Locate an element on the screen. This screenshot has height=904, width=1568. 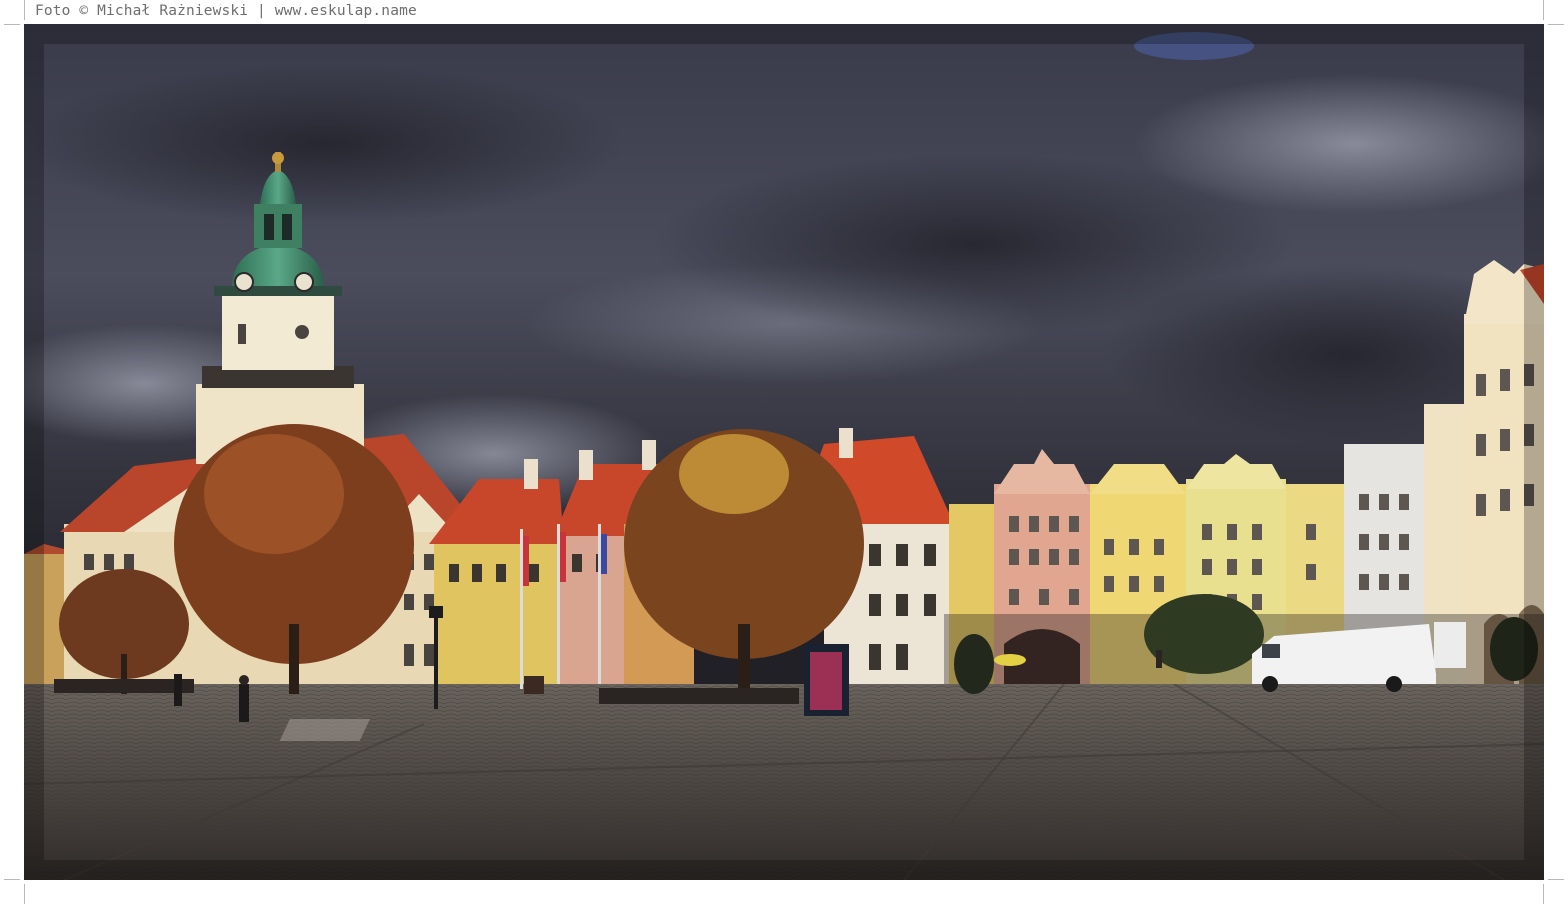
tower-window is located at coordinates (242, 334).